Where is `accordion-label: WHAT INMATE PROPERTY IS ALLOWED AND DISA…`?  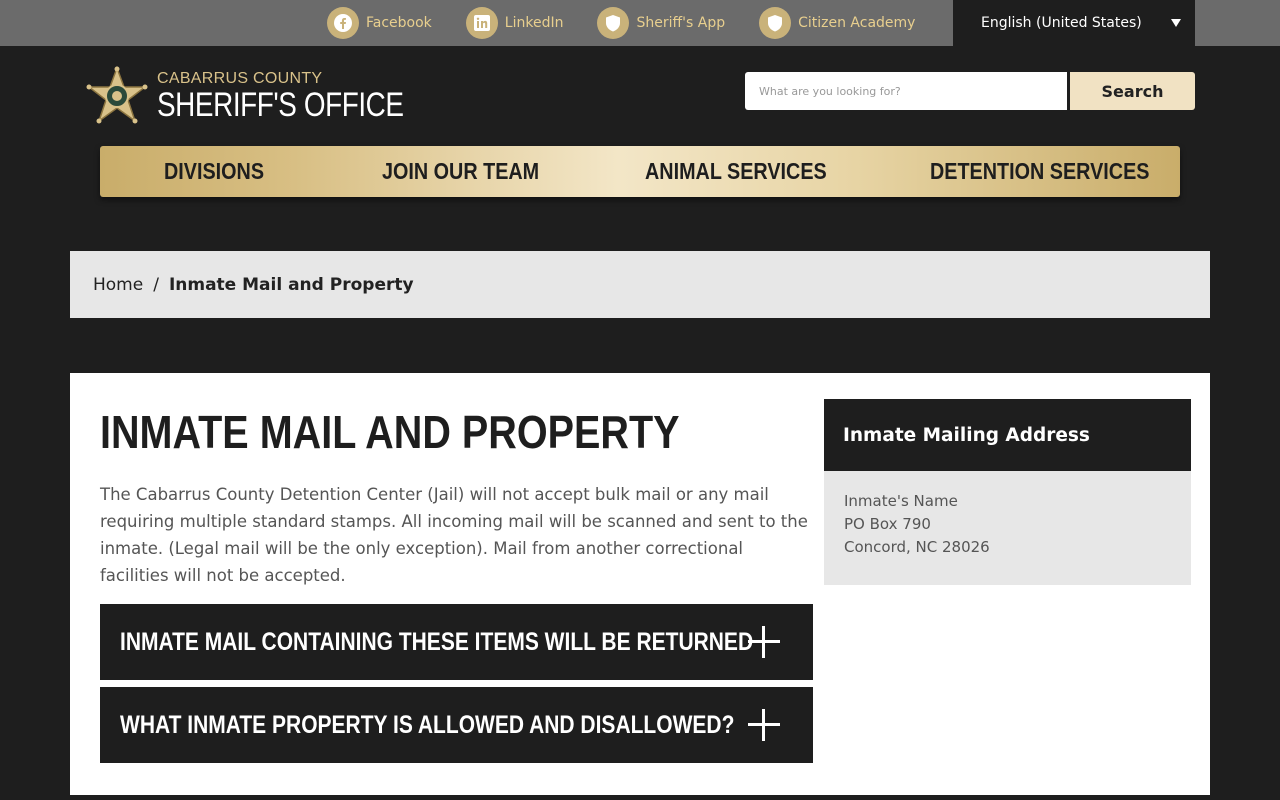
accordion-label: WHAT INMATE PROPERTY IS ALLOWED AND DISA… is located at coordinates (427, 724).